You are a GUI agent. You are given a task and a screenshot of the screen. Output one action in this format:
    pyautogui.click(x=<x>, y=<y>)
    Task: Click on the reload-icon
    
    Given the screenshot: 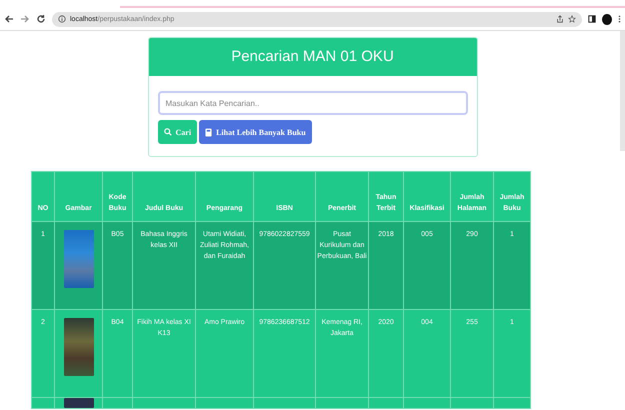 What is the action you would take?
    pyautogui.click(x=41, y=19)
    